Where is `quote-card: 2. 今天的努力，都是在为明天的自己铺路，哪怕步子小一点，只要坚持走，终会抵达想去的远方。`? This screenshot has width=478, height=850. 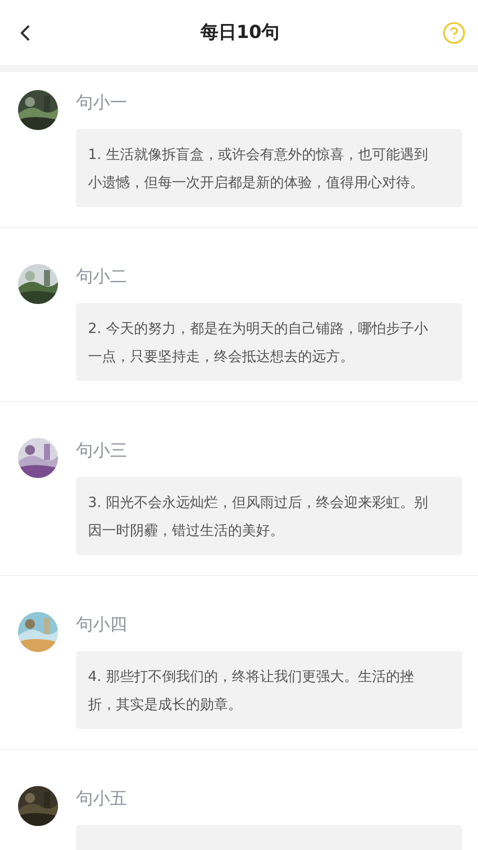 quote-card: 2. 今天的努力，都是在为明天的自己铺路，哪怕步子小一点，只要坚持走，终会抵达想去的远方。 is located at coordinates (269, 342).